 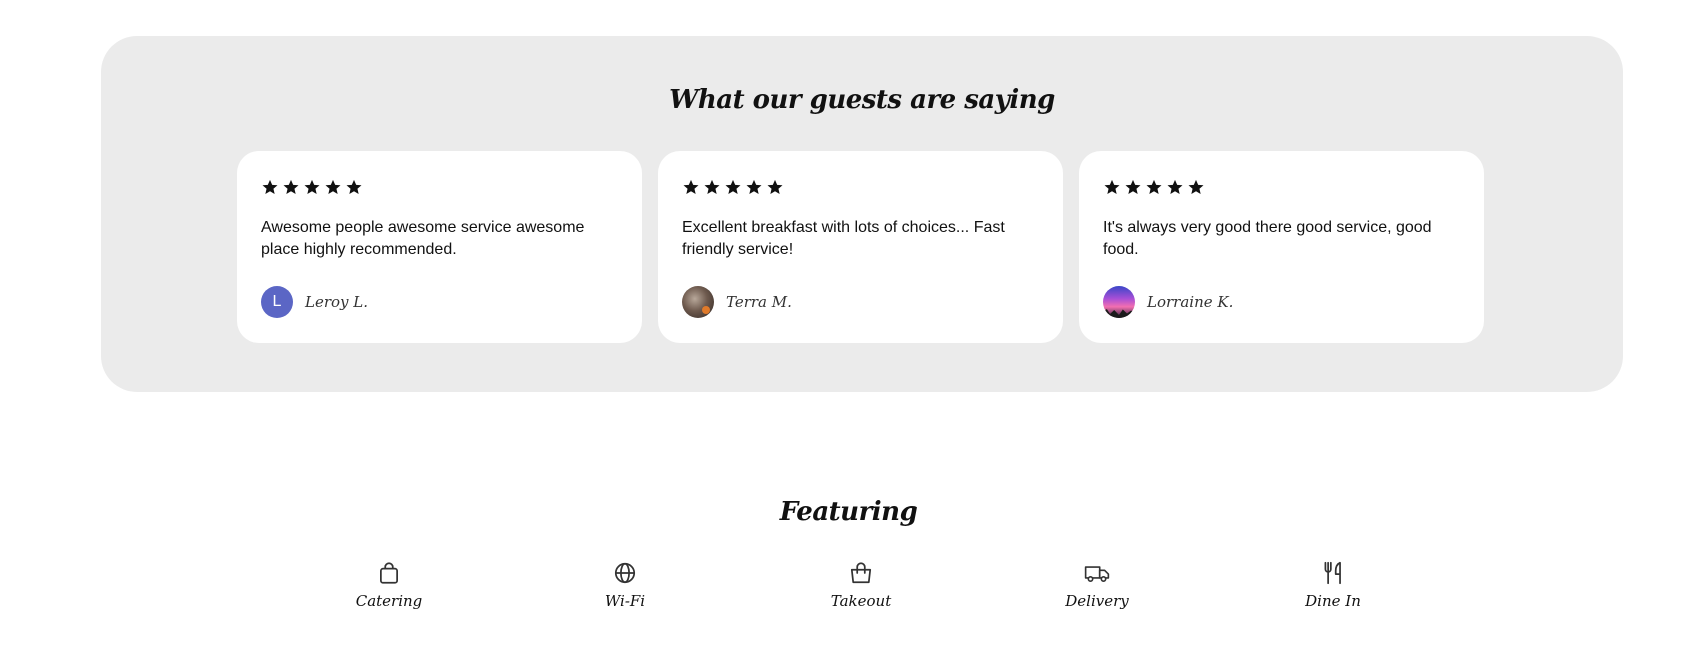 I want to click on feature-list: Catering Wi-Fi Takeout Delivery Dine In, so click(x=848, y=595).